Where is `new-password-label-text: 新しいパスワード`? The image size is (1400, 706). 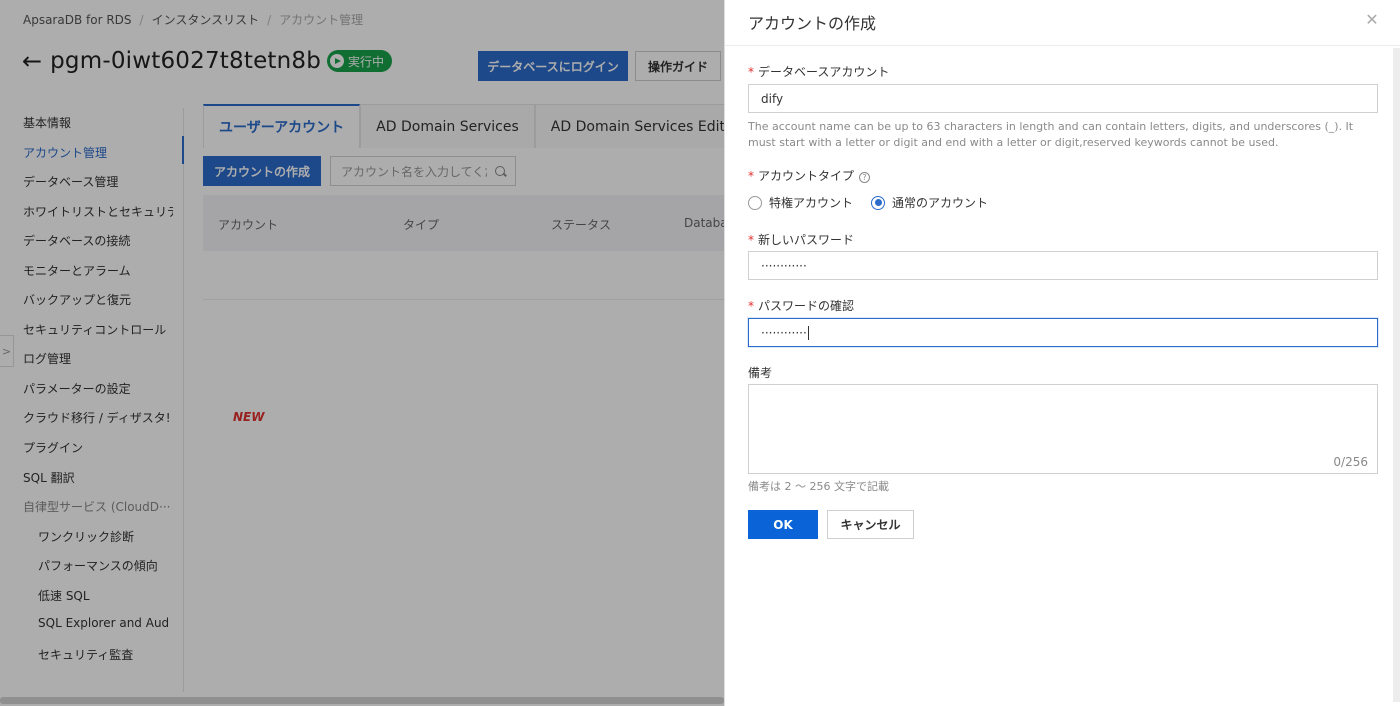
new-password-label-text: 新しいパスワード is located at coordinates (806, 240).